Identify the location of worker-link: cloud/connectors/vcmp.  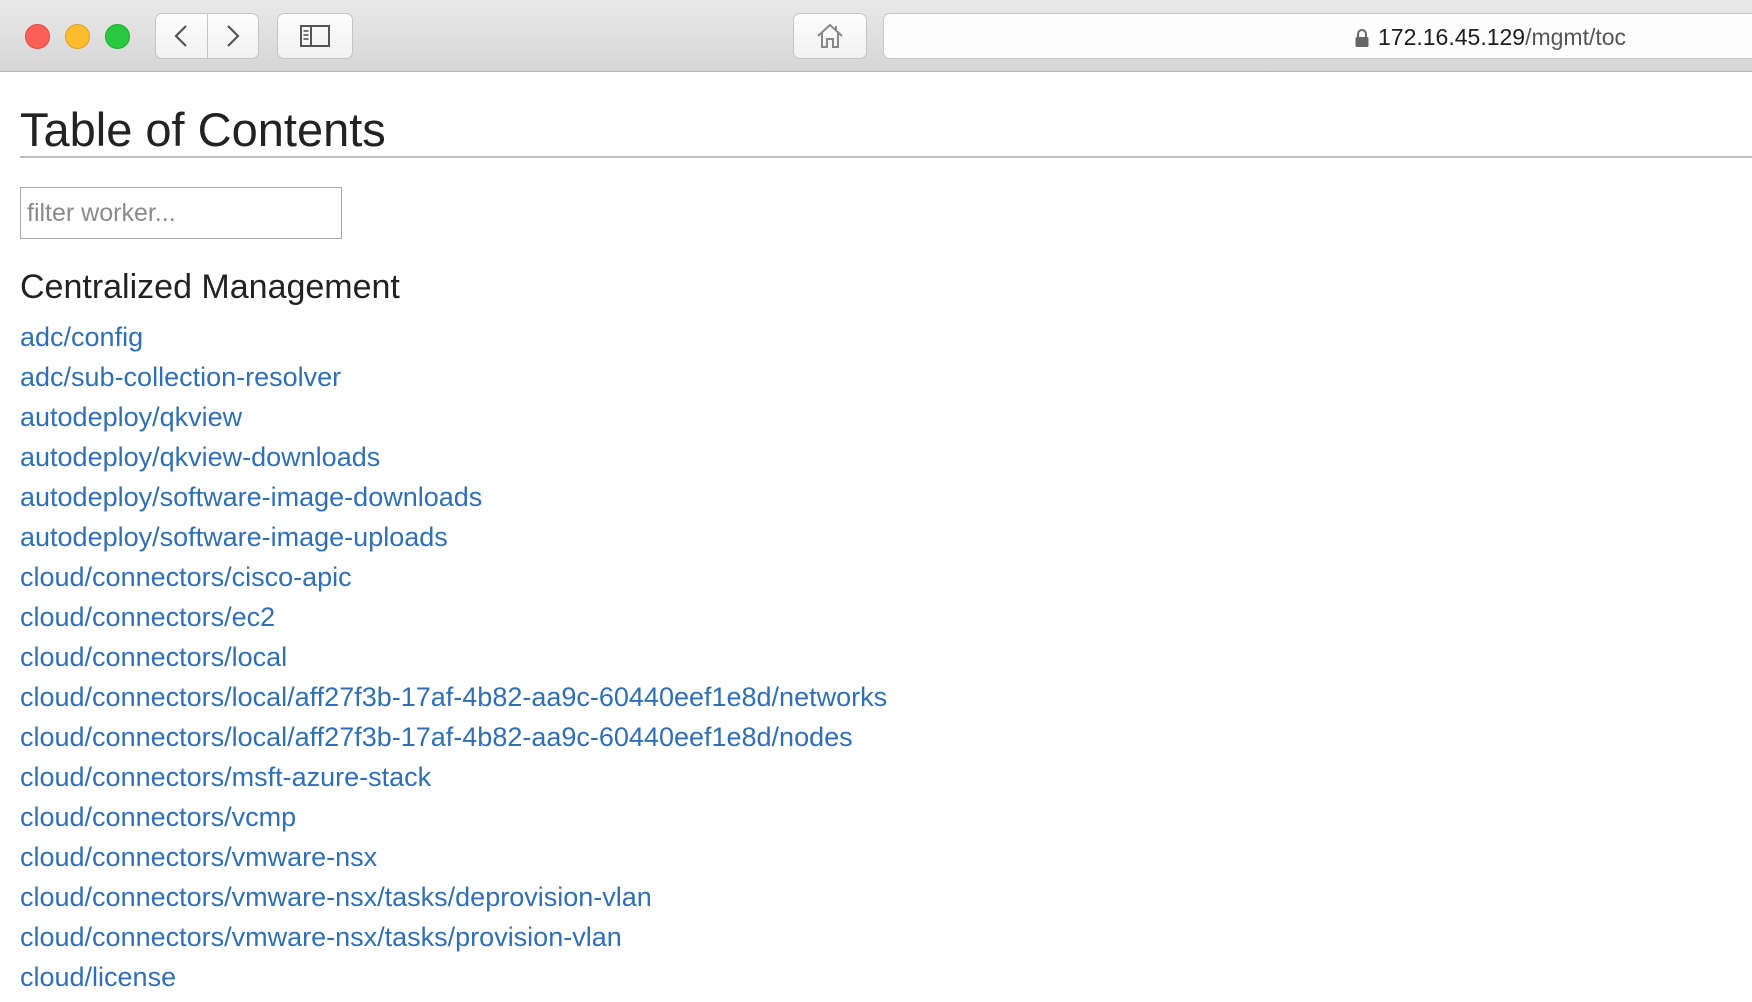
(158, 817).